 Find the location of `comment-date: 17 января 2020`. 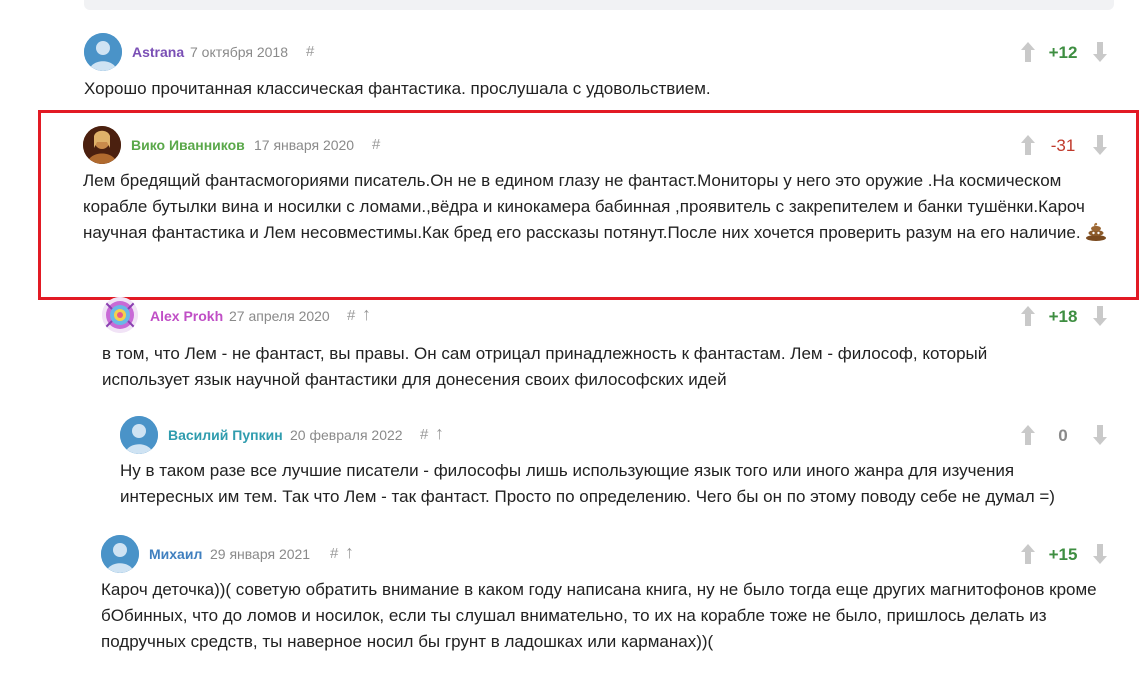

comment-date: 17 января 2020 is located at coordinates (304, 145).